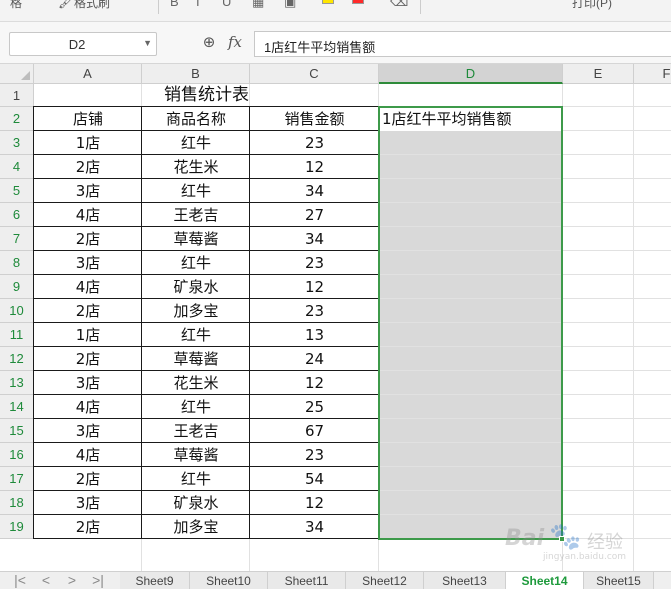 This screenshot has height=589, width=671. What do you see at coordinates (17, 359) in the screenshot?
I see `row-header-12: 12` at bounding box center [17, 359].